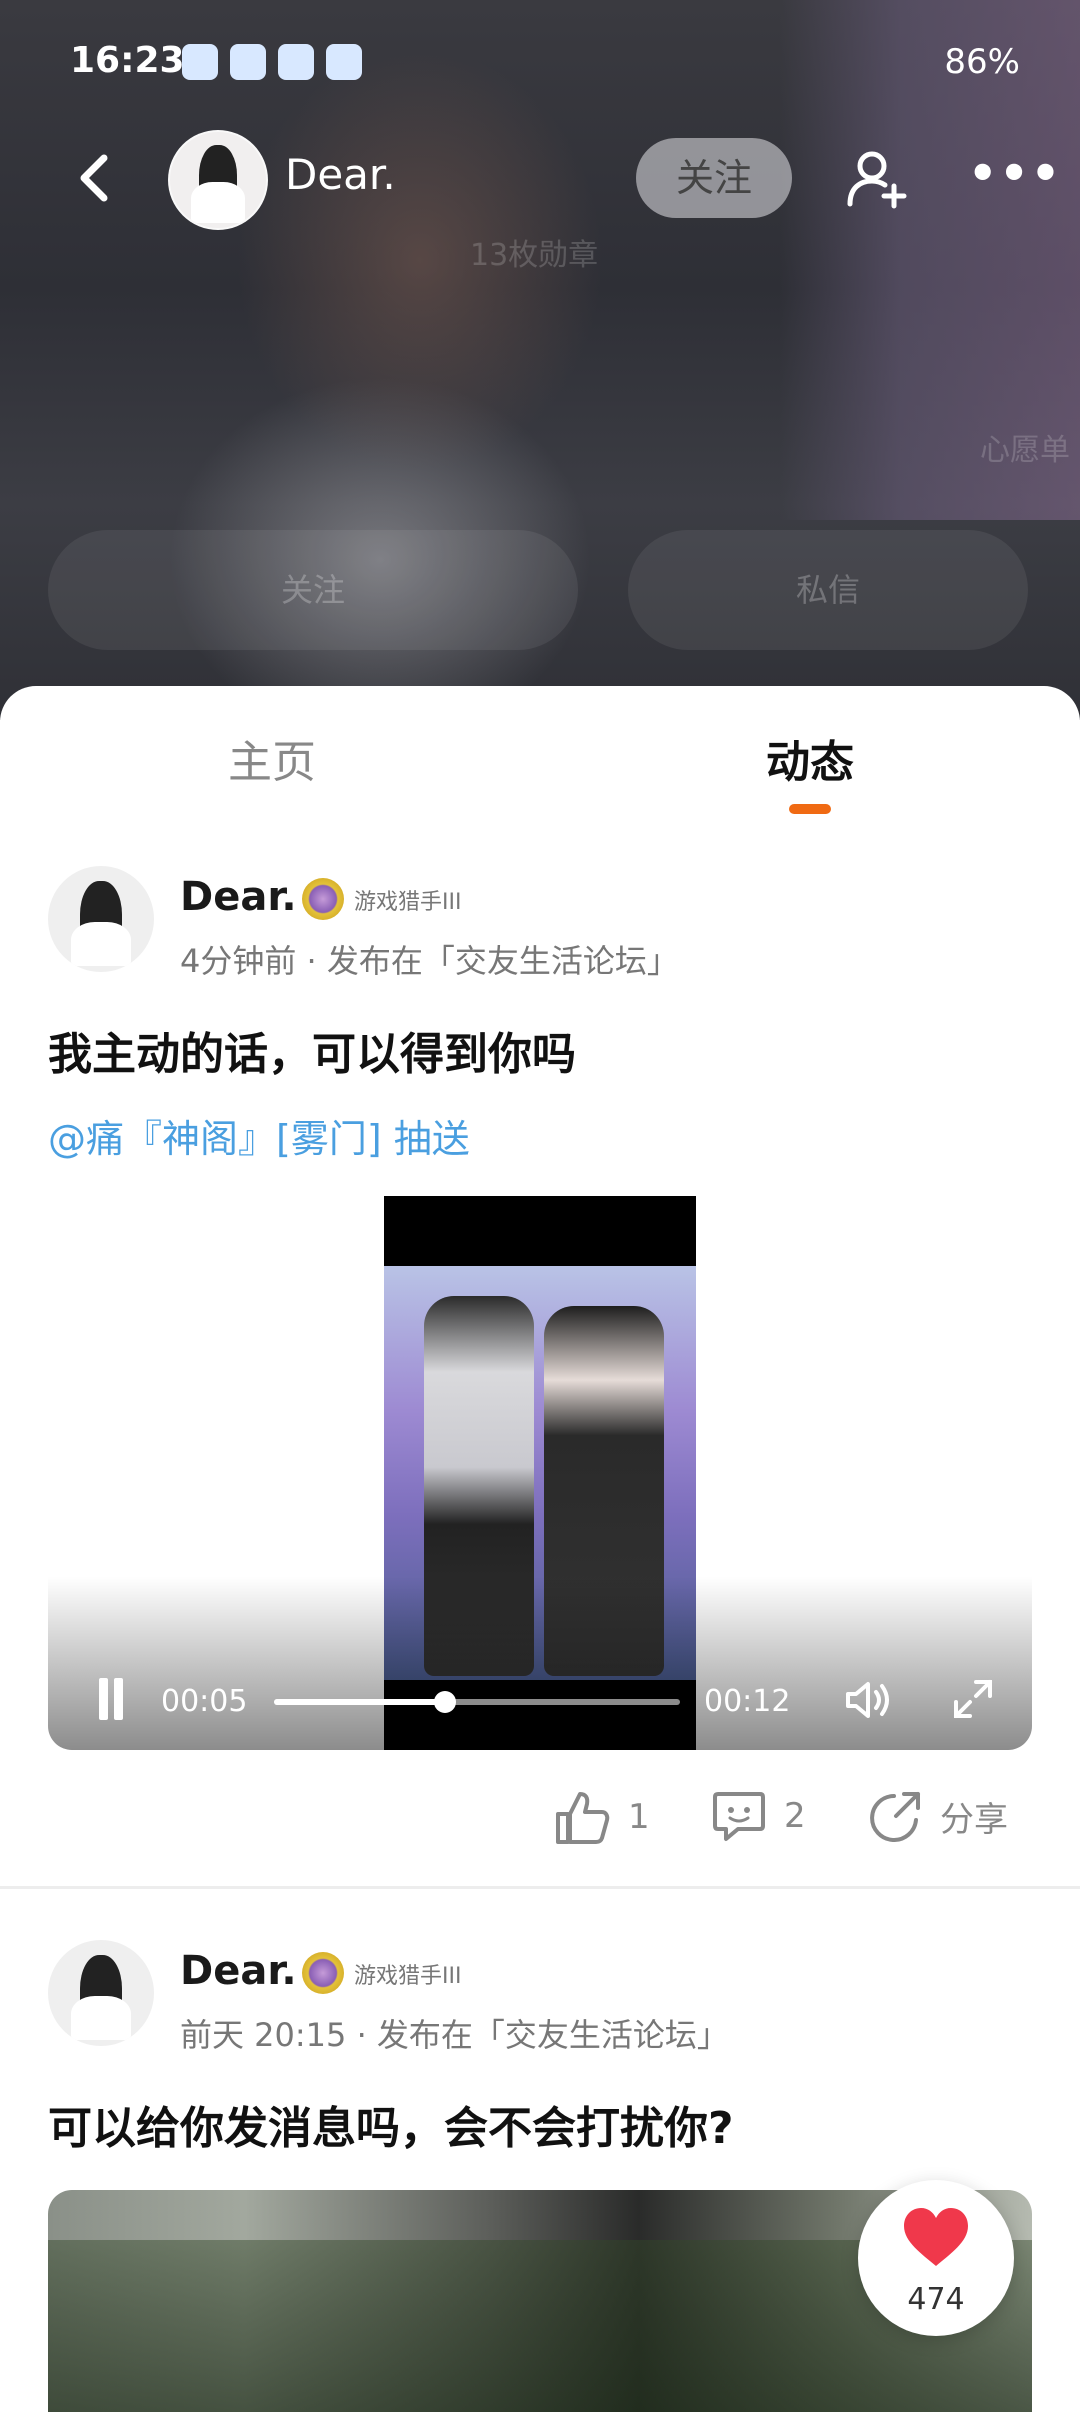 This screenshot has width=1080, height=2412. I want to click on post-actions: 1 2 分享, so click(540, 1820).